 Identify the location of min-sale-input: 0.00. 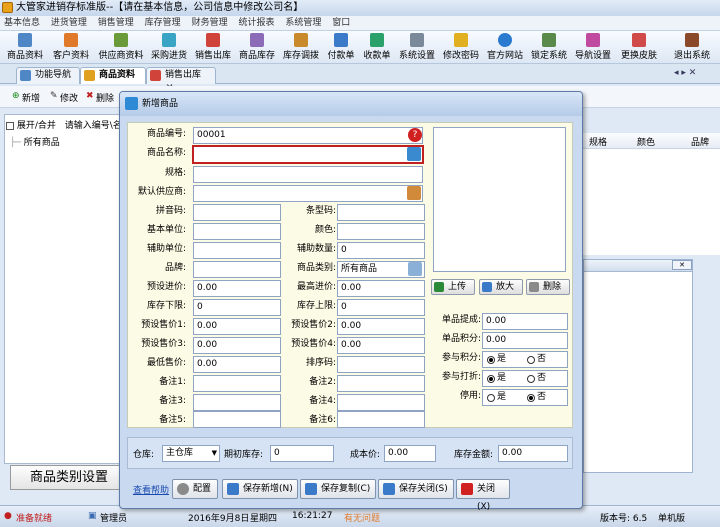
(237, 364).